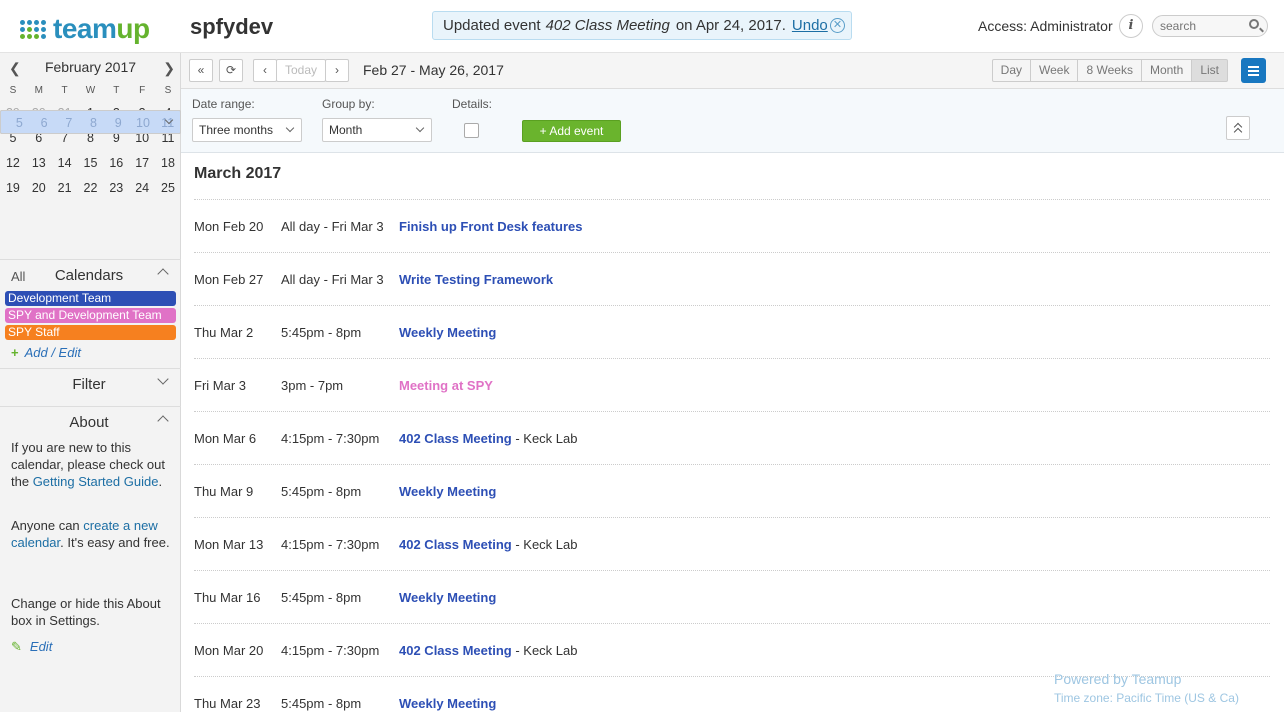 The width and height of the screenshot is (1284, 712). Describe the element at coordinates (19, 122) in the screenshot. I see `mini-calendar-day: 5` at that location.